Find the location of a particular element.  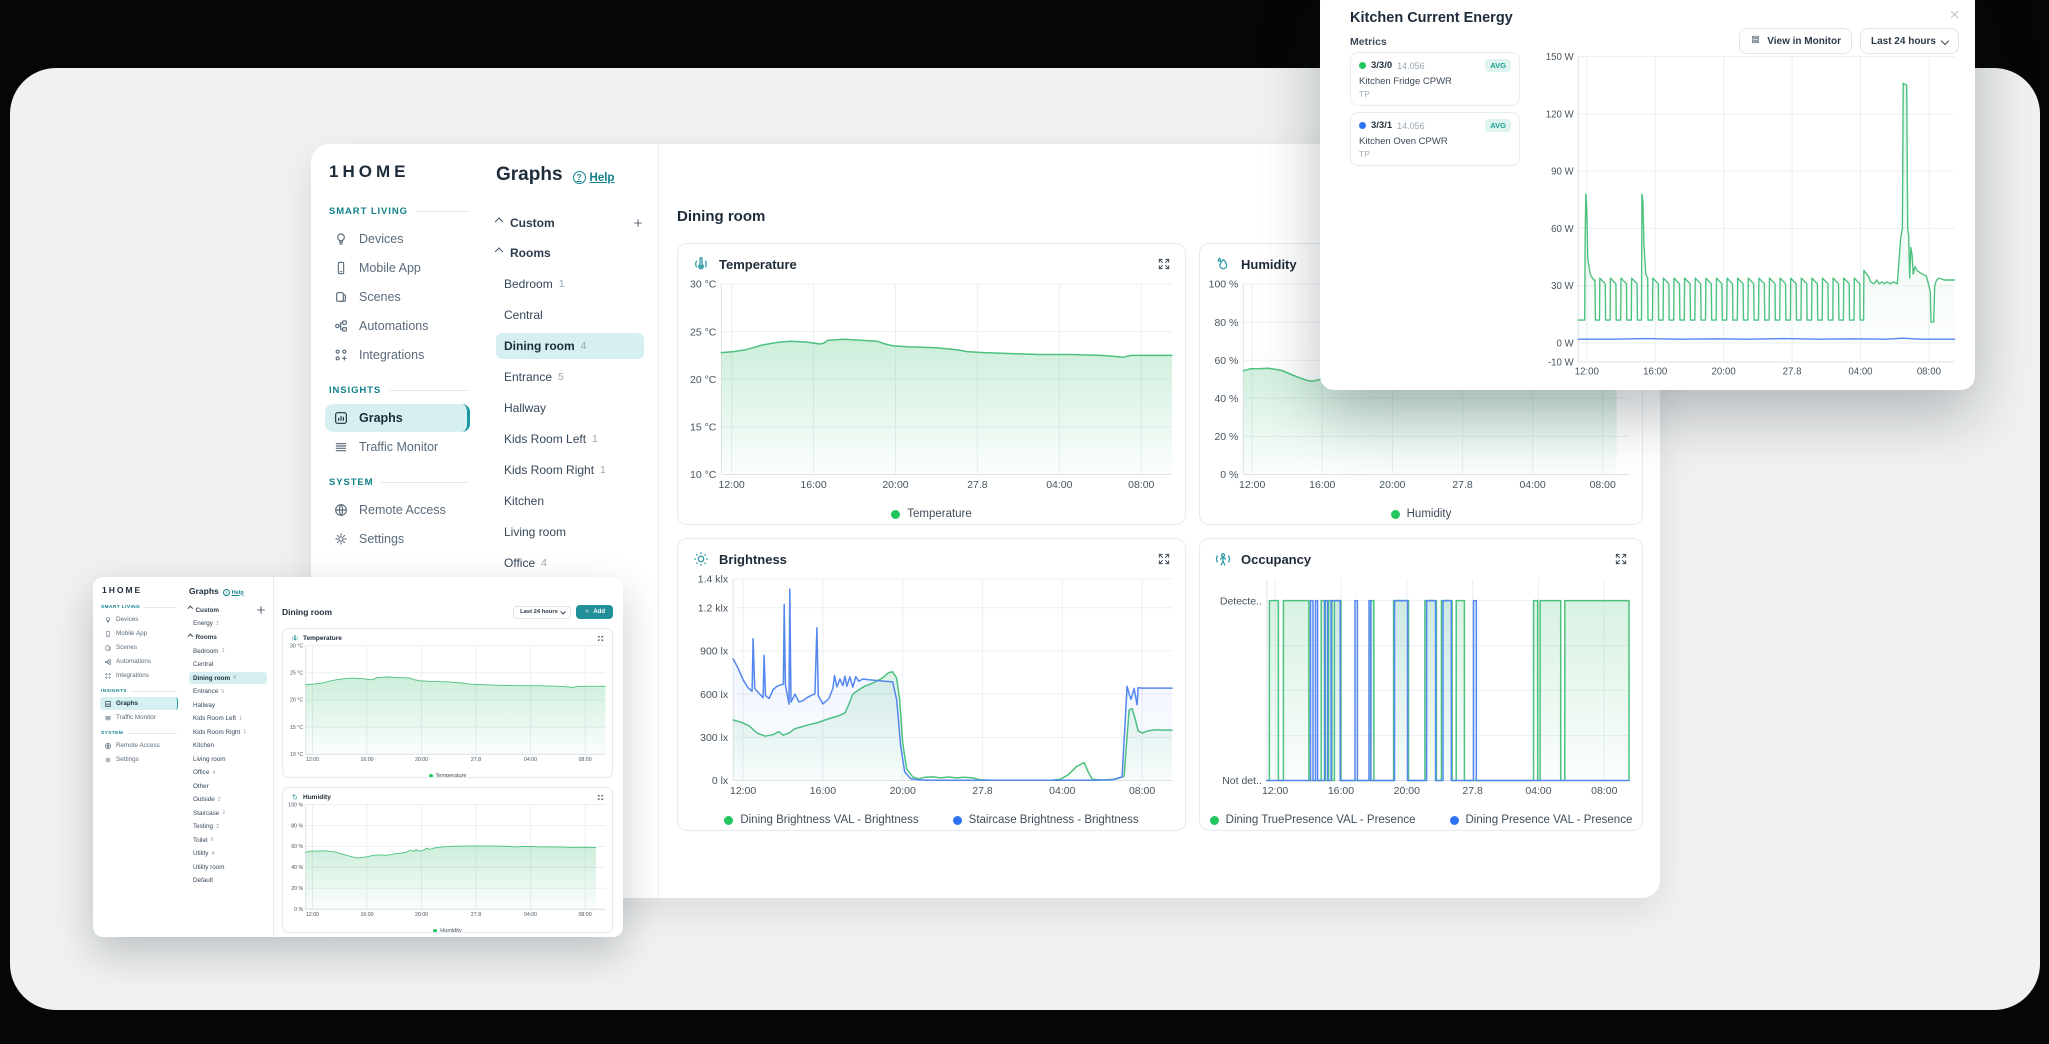

close-icon is located at coordinates (1954, 14).